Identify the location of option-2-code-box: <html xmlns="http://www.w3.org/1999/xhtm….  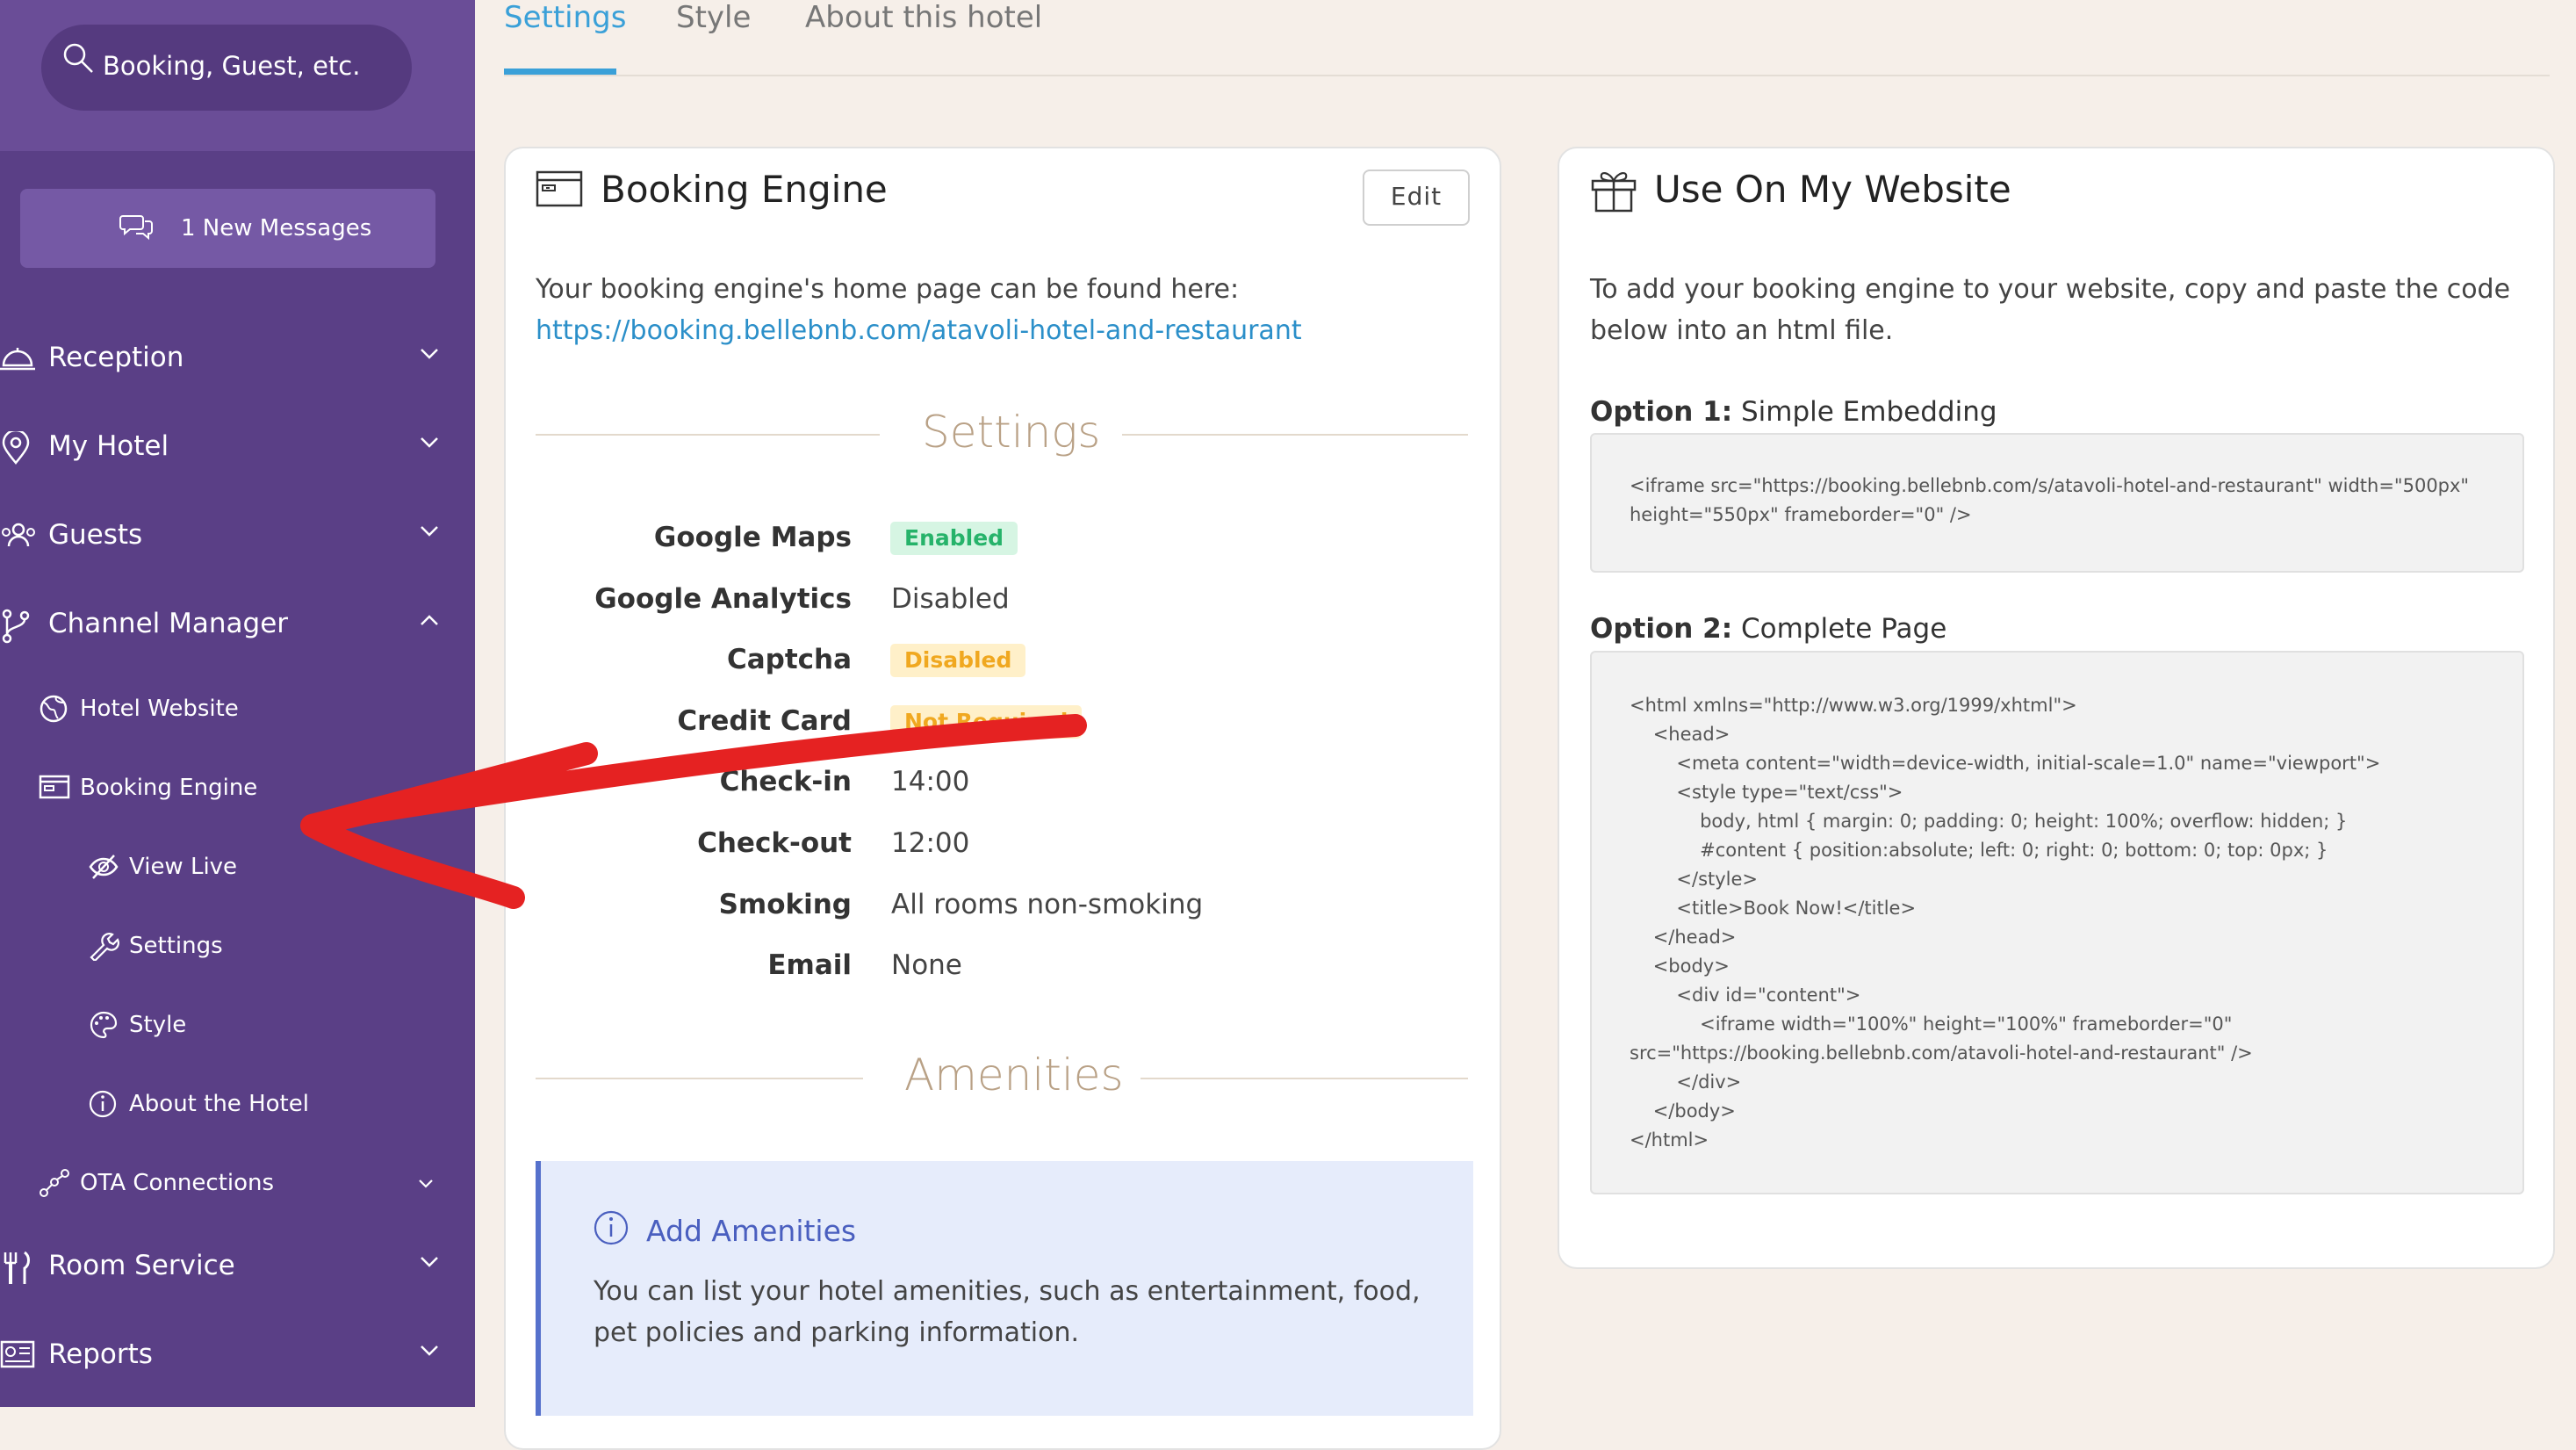
(2057, 923).